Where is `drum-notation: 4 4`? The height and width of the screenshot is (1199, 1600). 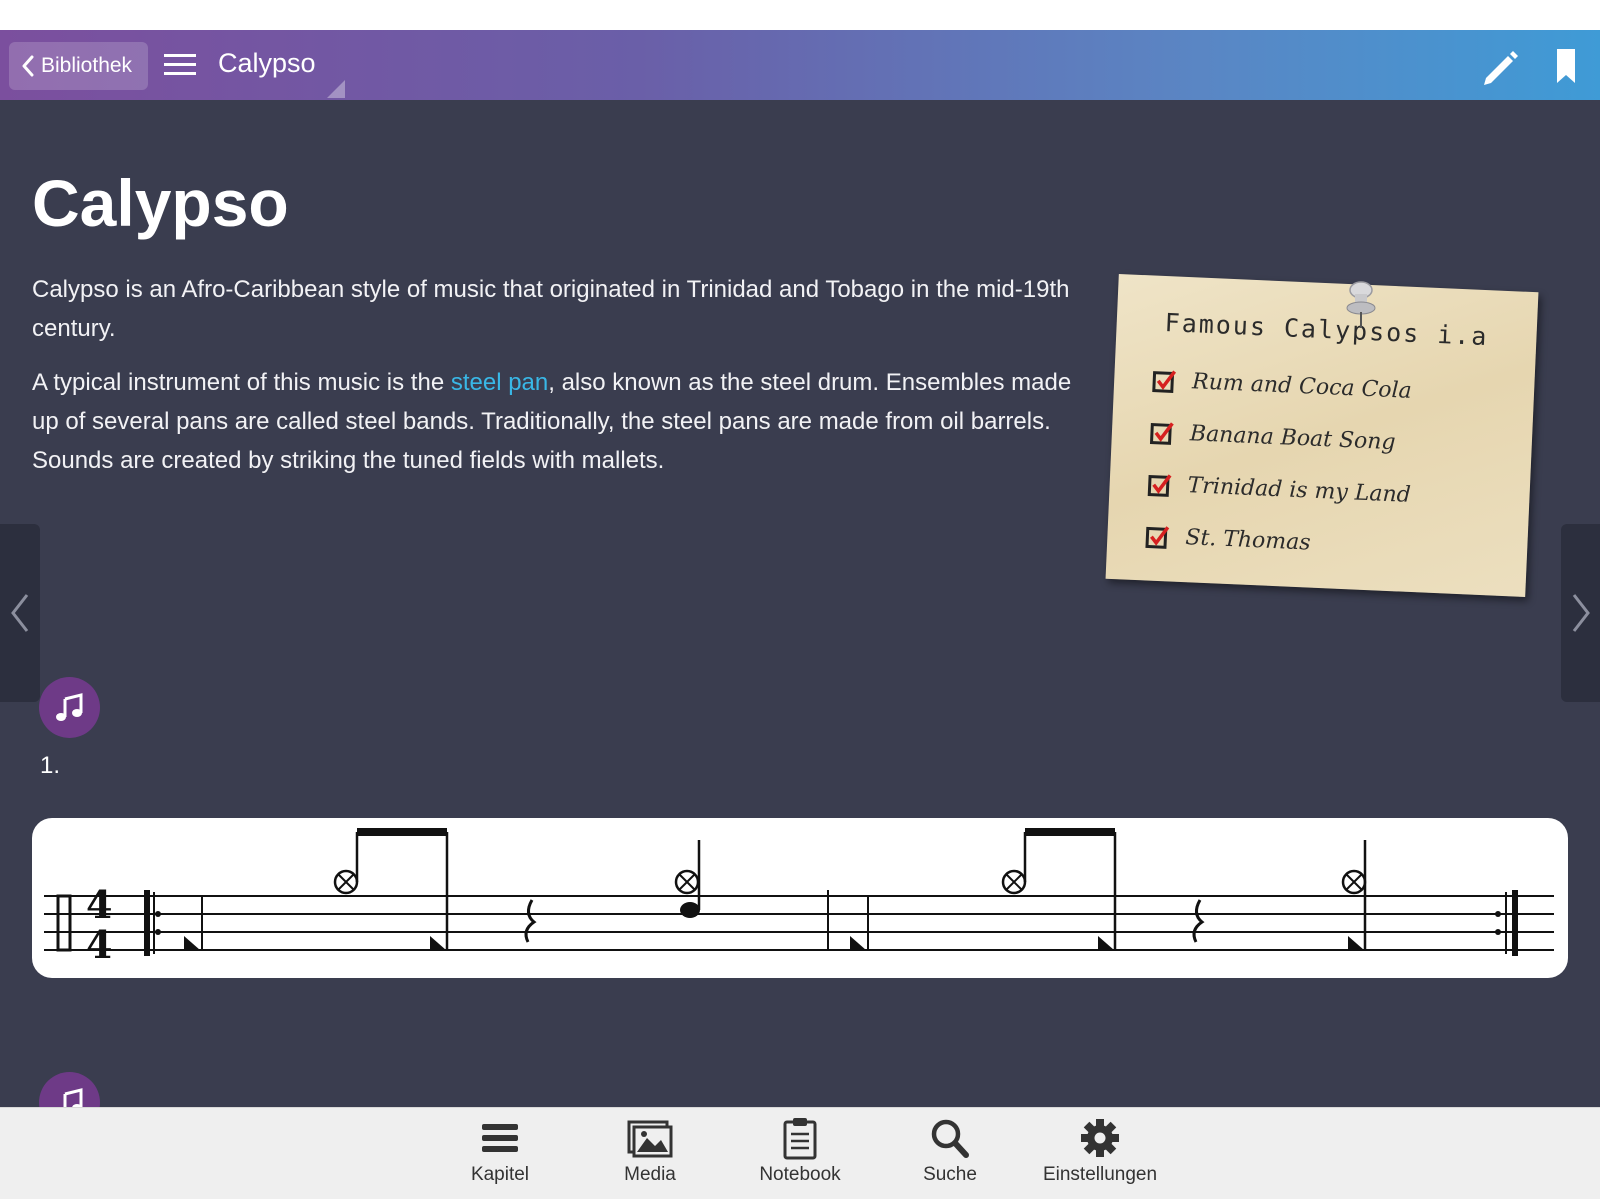 drum-notation: 4 4 is located at coordinates (800, 898).